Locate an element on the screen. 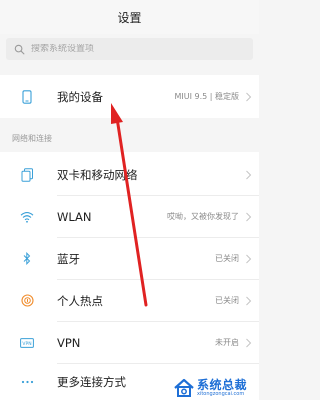  vpn-status: 未开启 is located at coordinates (227, 342).